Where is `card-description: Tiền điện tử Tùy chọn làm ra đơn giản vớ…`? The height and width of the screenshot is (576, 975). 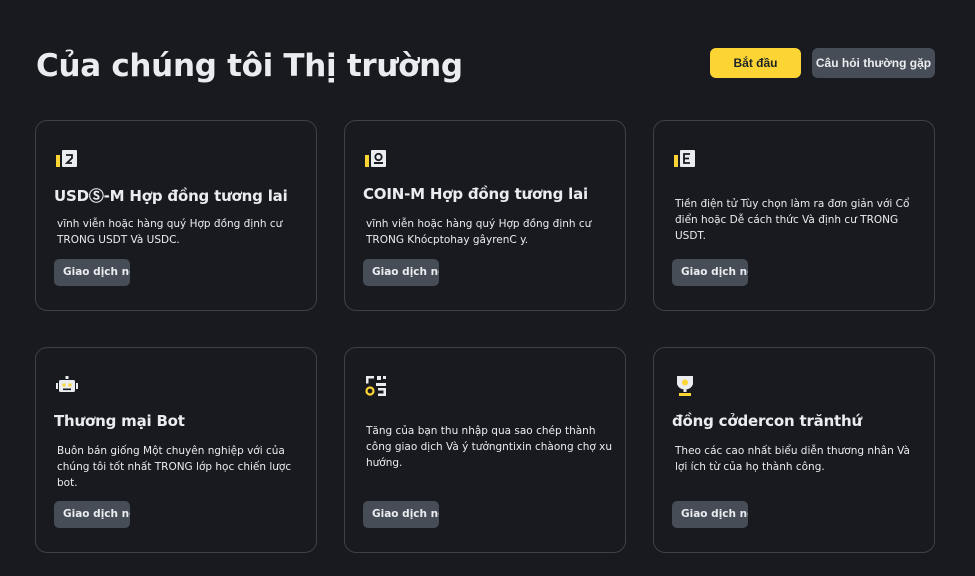 card-description: Tiền điện tử Tùy chọn làm ra đơn giản vớ… is located at coordinates (792, 220).